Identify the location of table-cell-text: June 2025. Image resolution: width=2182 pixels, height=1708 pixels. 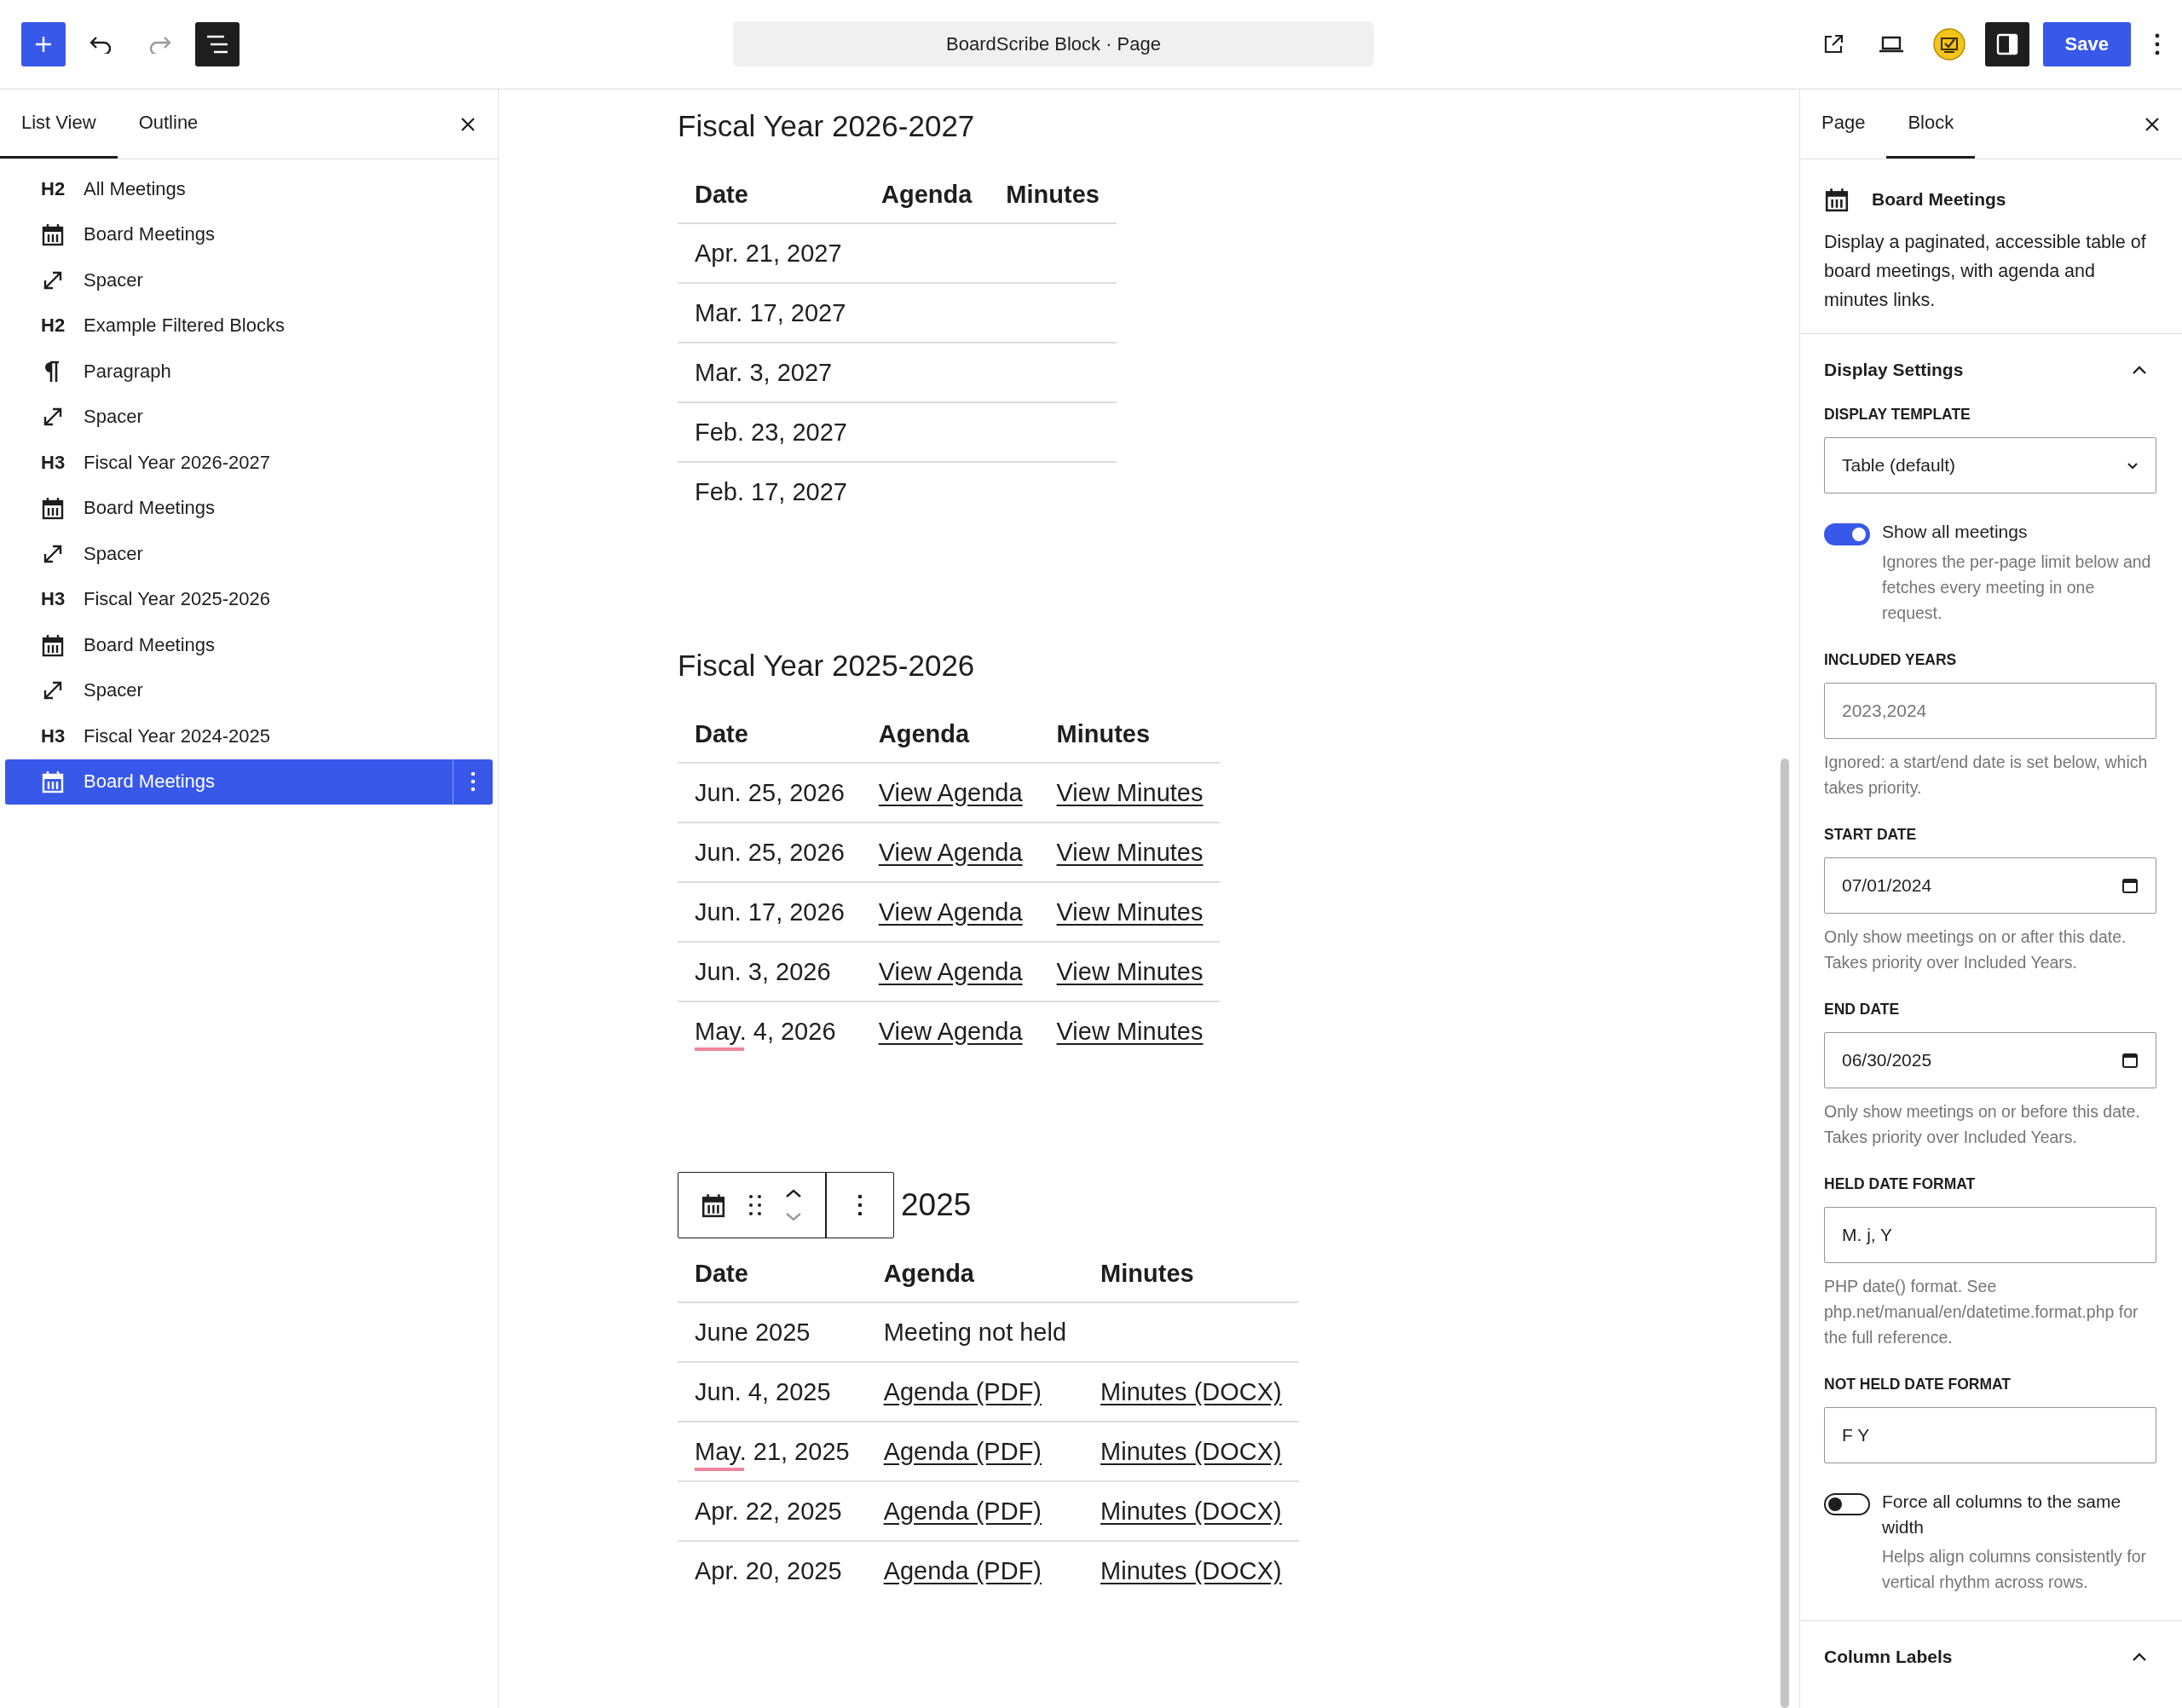
(753, 1332).